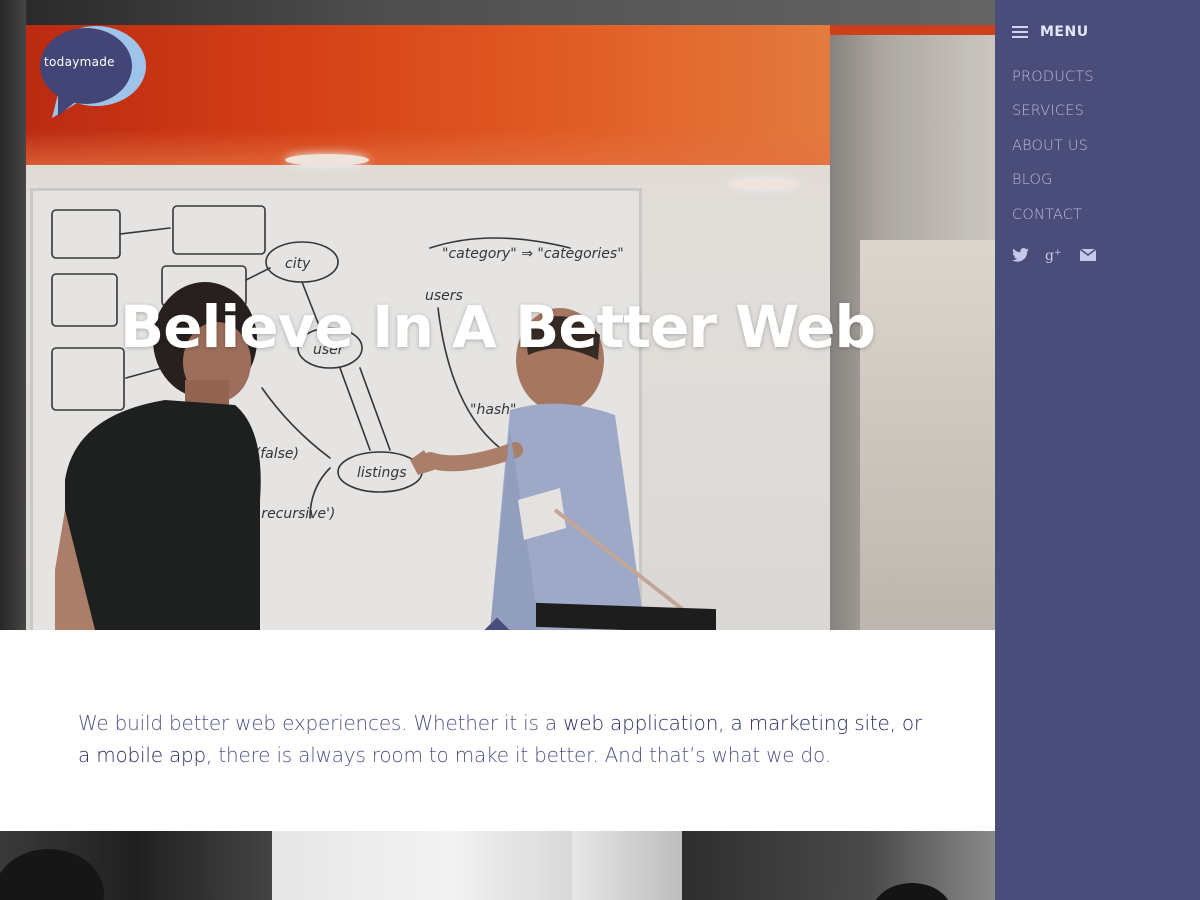 The height and width of the screenshot is (900, 1200). I want to click on nav-link-contact: CONTACT, so click(1047, 215).